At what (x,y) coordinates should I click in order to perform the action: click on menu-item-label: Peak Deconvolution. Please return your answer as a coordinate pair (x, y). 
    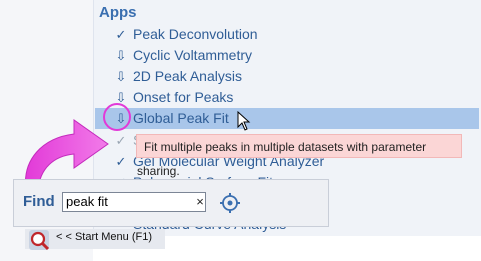
    Looking at the image, I should click on (195, 34).